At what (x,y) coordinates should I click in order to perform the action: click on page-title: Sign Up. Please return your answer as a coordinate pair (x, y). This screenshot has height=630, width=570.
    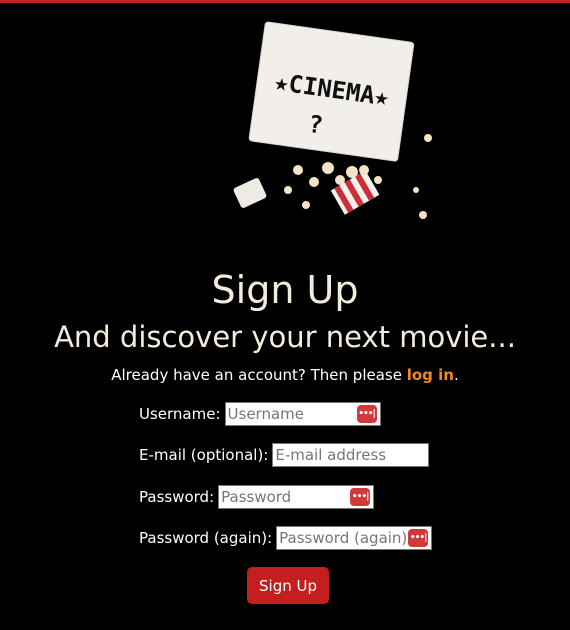
    Looking at the image, I should click on (285, 290).